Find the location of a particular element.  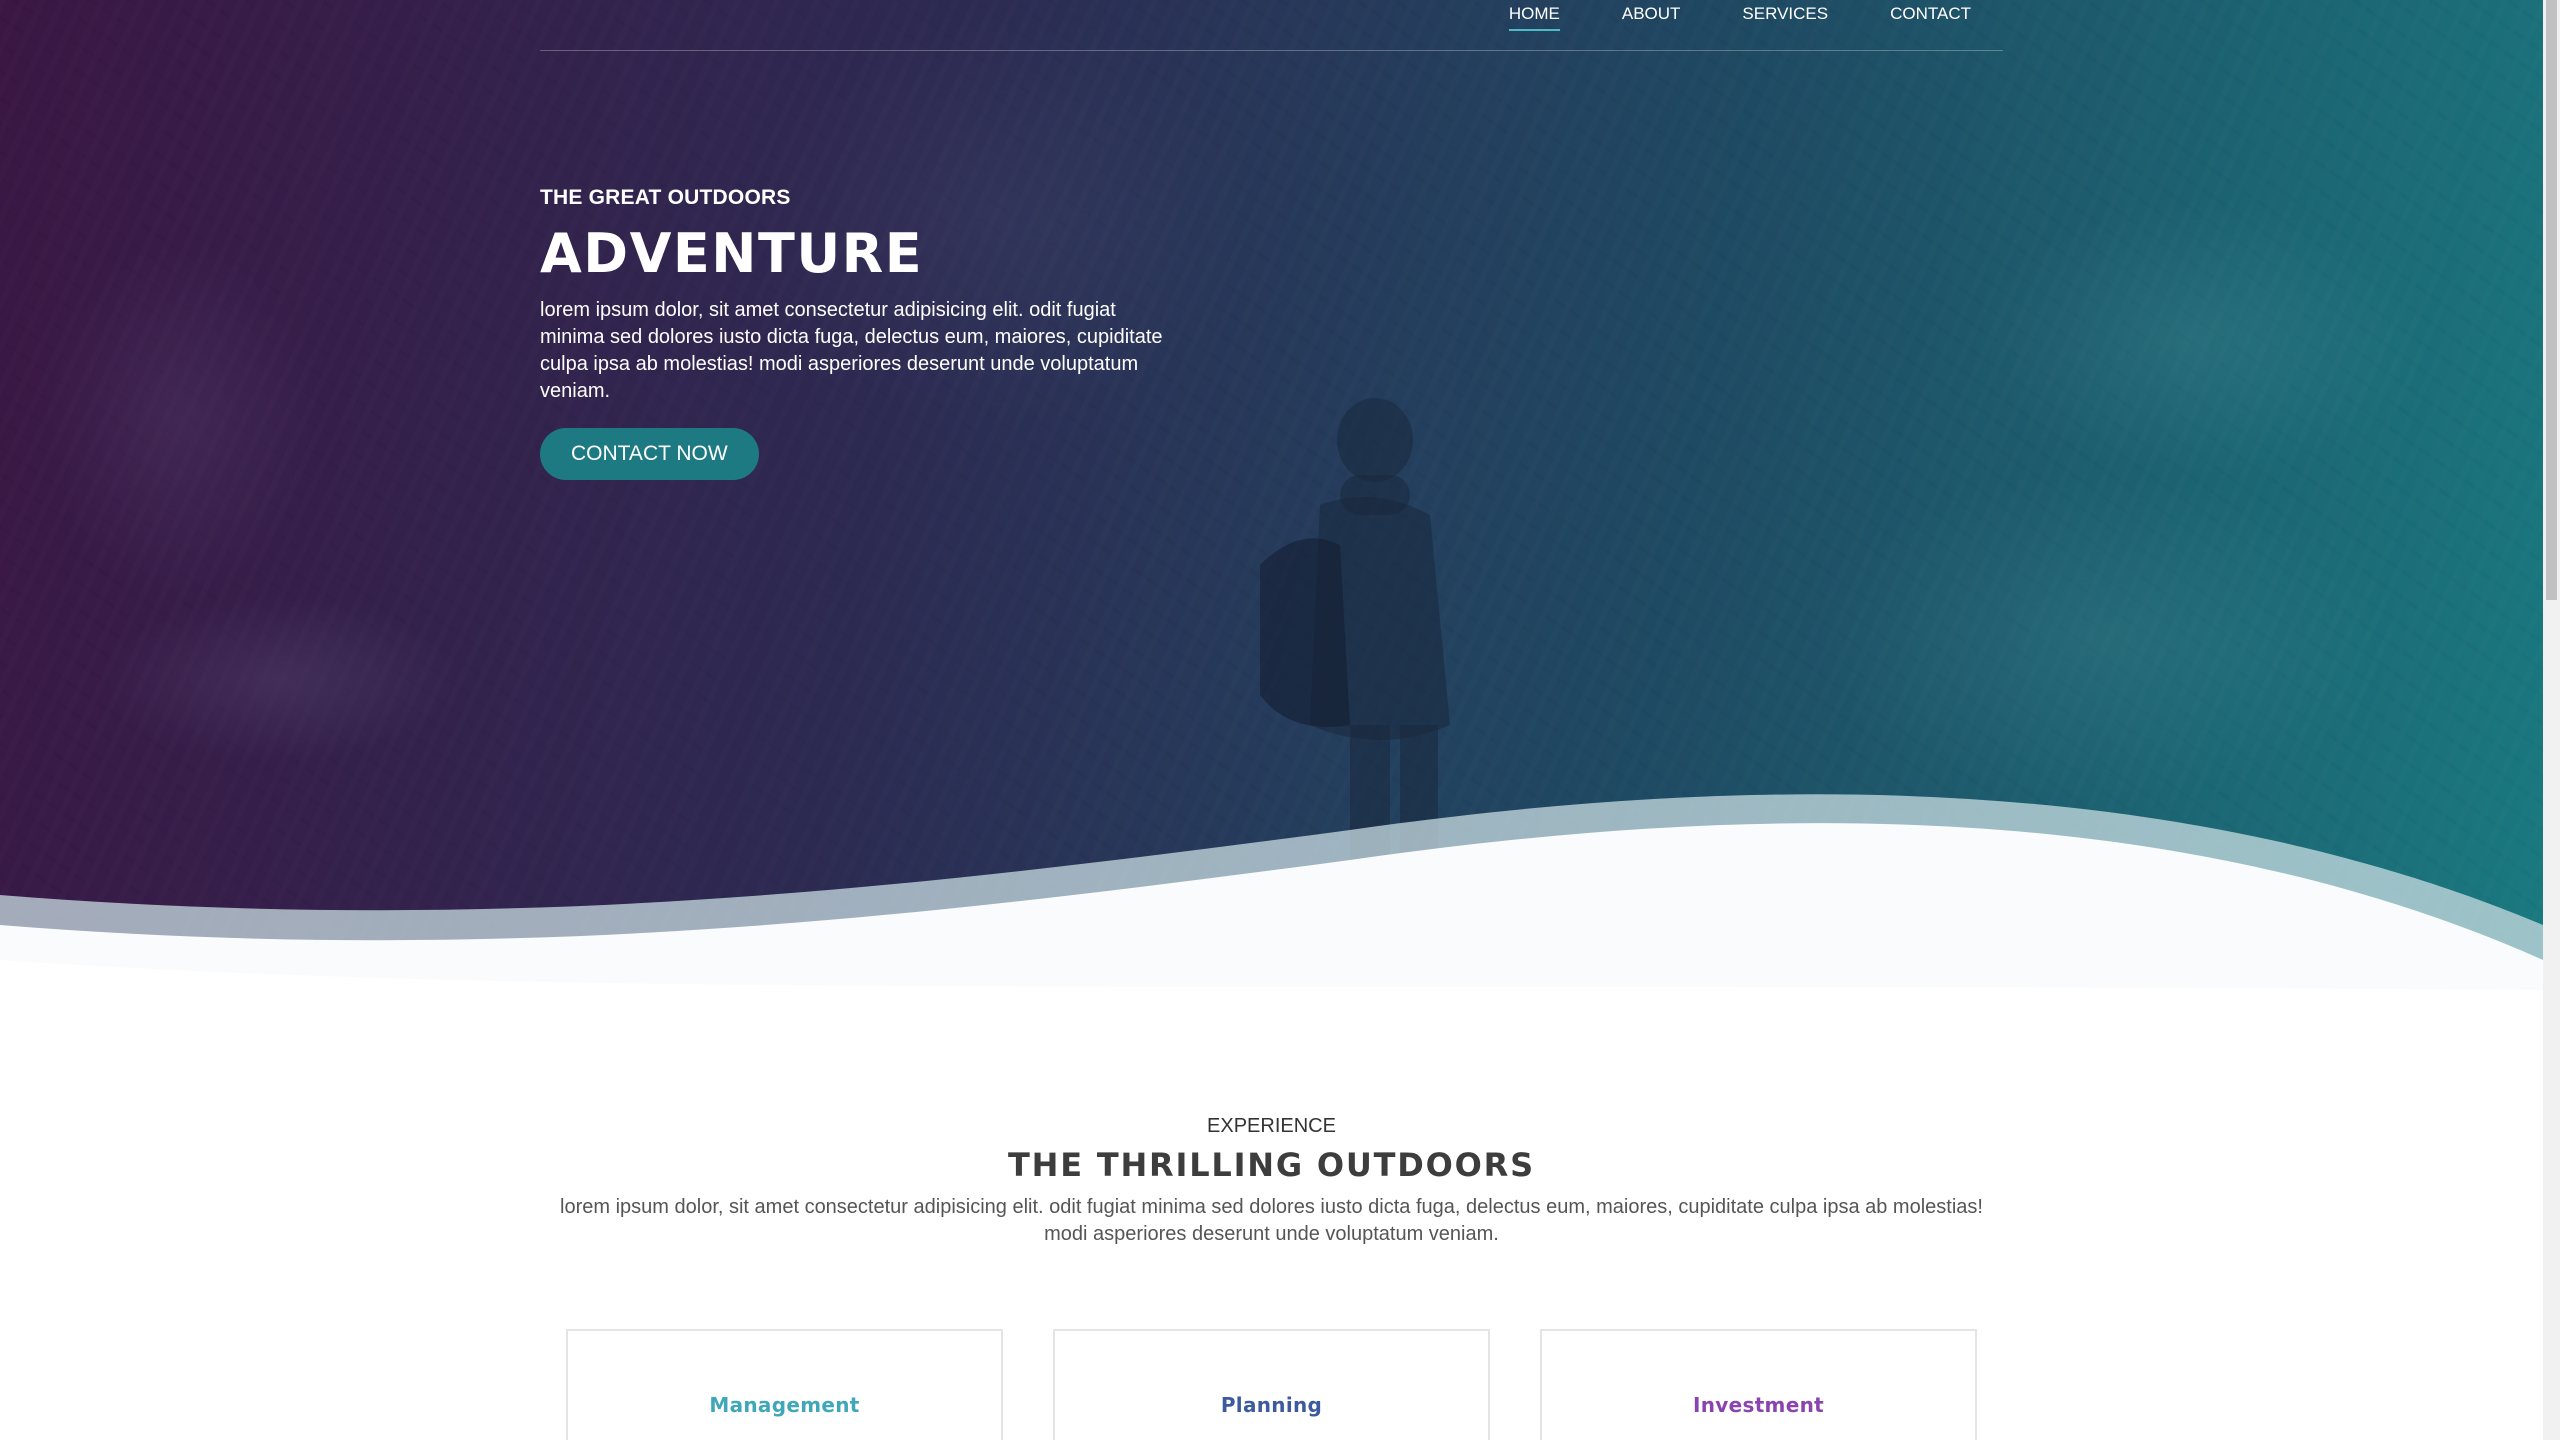

nav-link-home: HOME is located at coordinates (1534, 16).